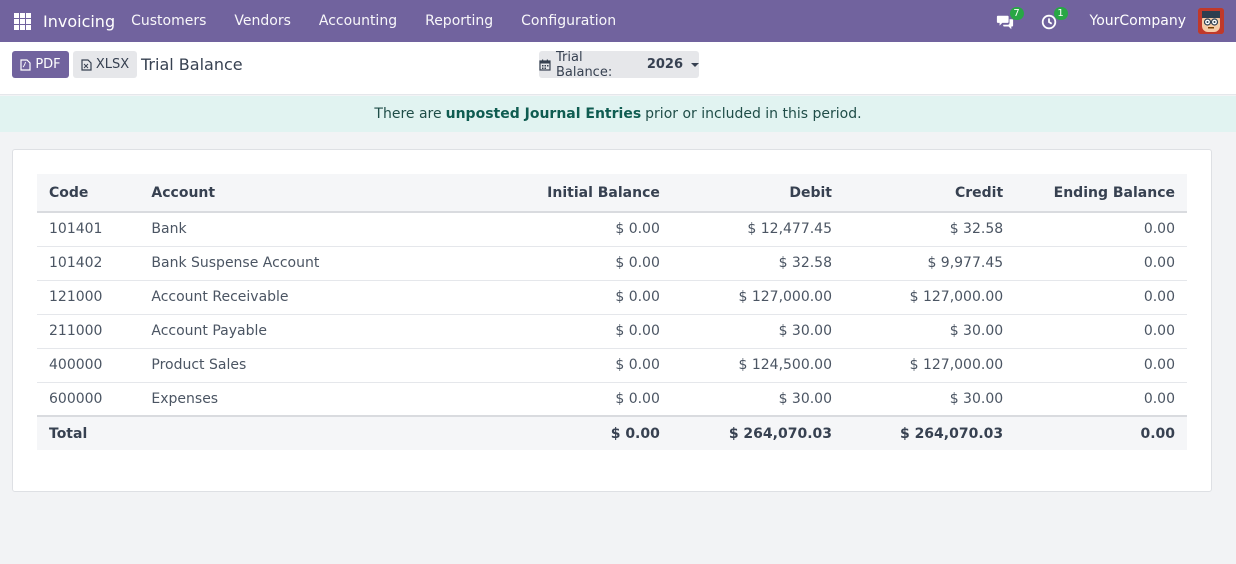  What do you see at coordinates (1016, 13) in the screenshot?
I see `messages-count-badge: 7` at bounding box center [1016, 13].